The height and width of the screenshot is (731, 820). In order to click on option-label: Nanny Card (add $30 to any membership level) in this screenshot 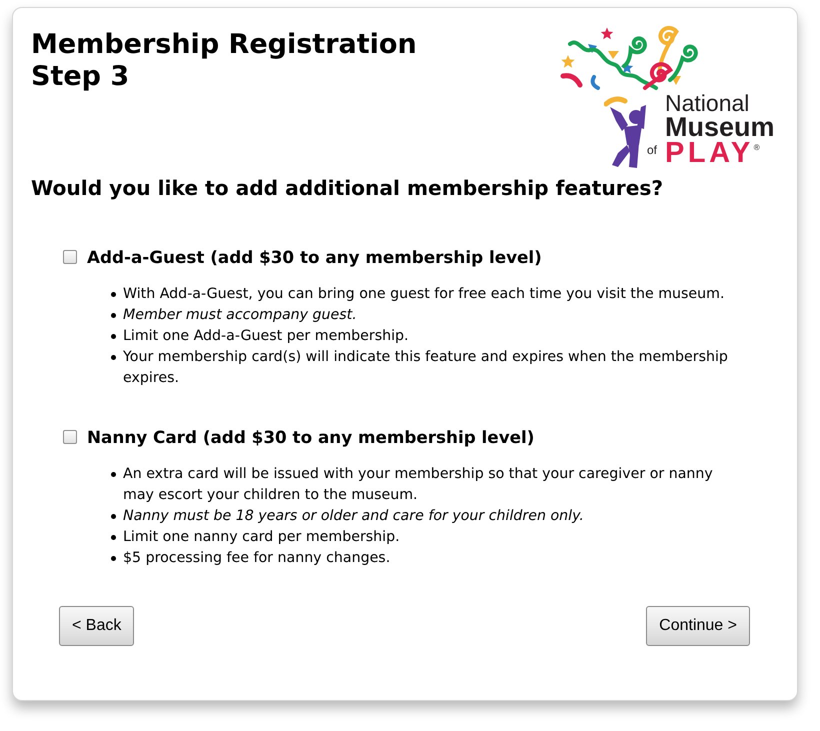, I will do `click(310, 437)`.